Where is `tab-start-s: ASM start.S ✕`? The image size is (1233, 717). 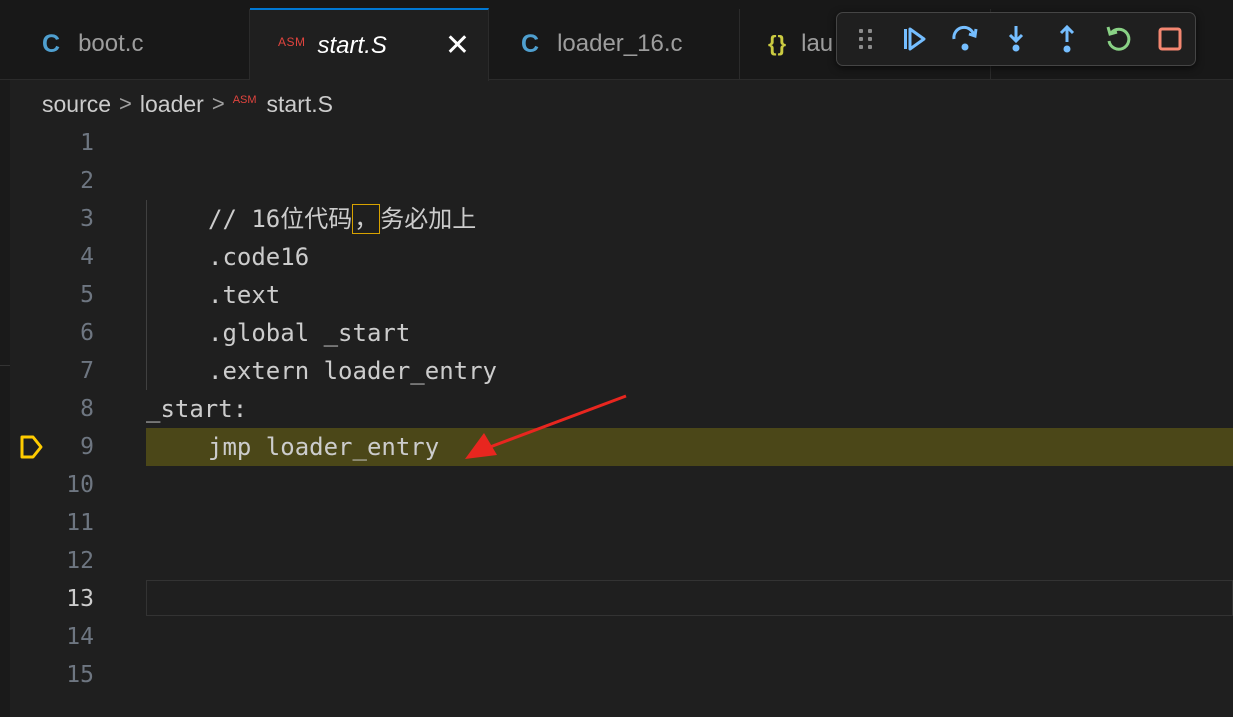
tab-start-s: ASM start.S ✕ is located at coordinates (369, 44).